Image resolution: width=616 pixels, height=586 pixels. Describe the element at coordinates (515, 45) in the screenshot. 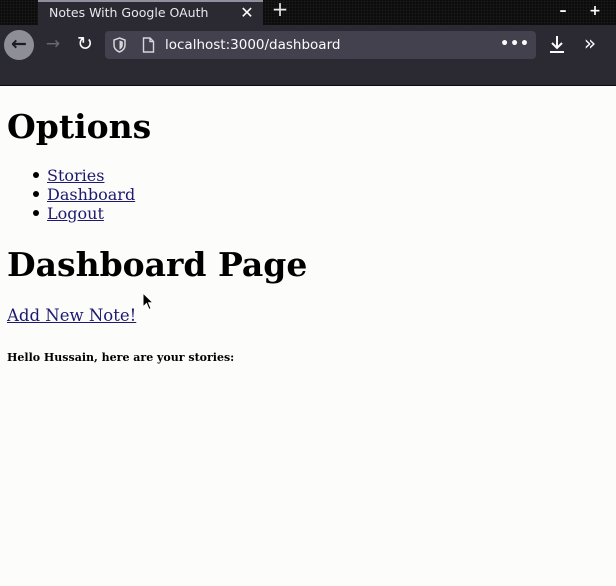

I see `page-actions-menu: •••` at that location.